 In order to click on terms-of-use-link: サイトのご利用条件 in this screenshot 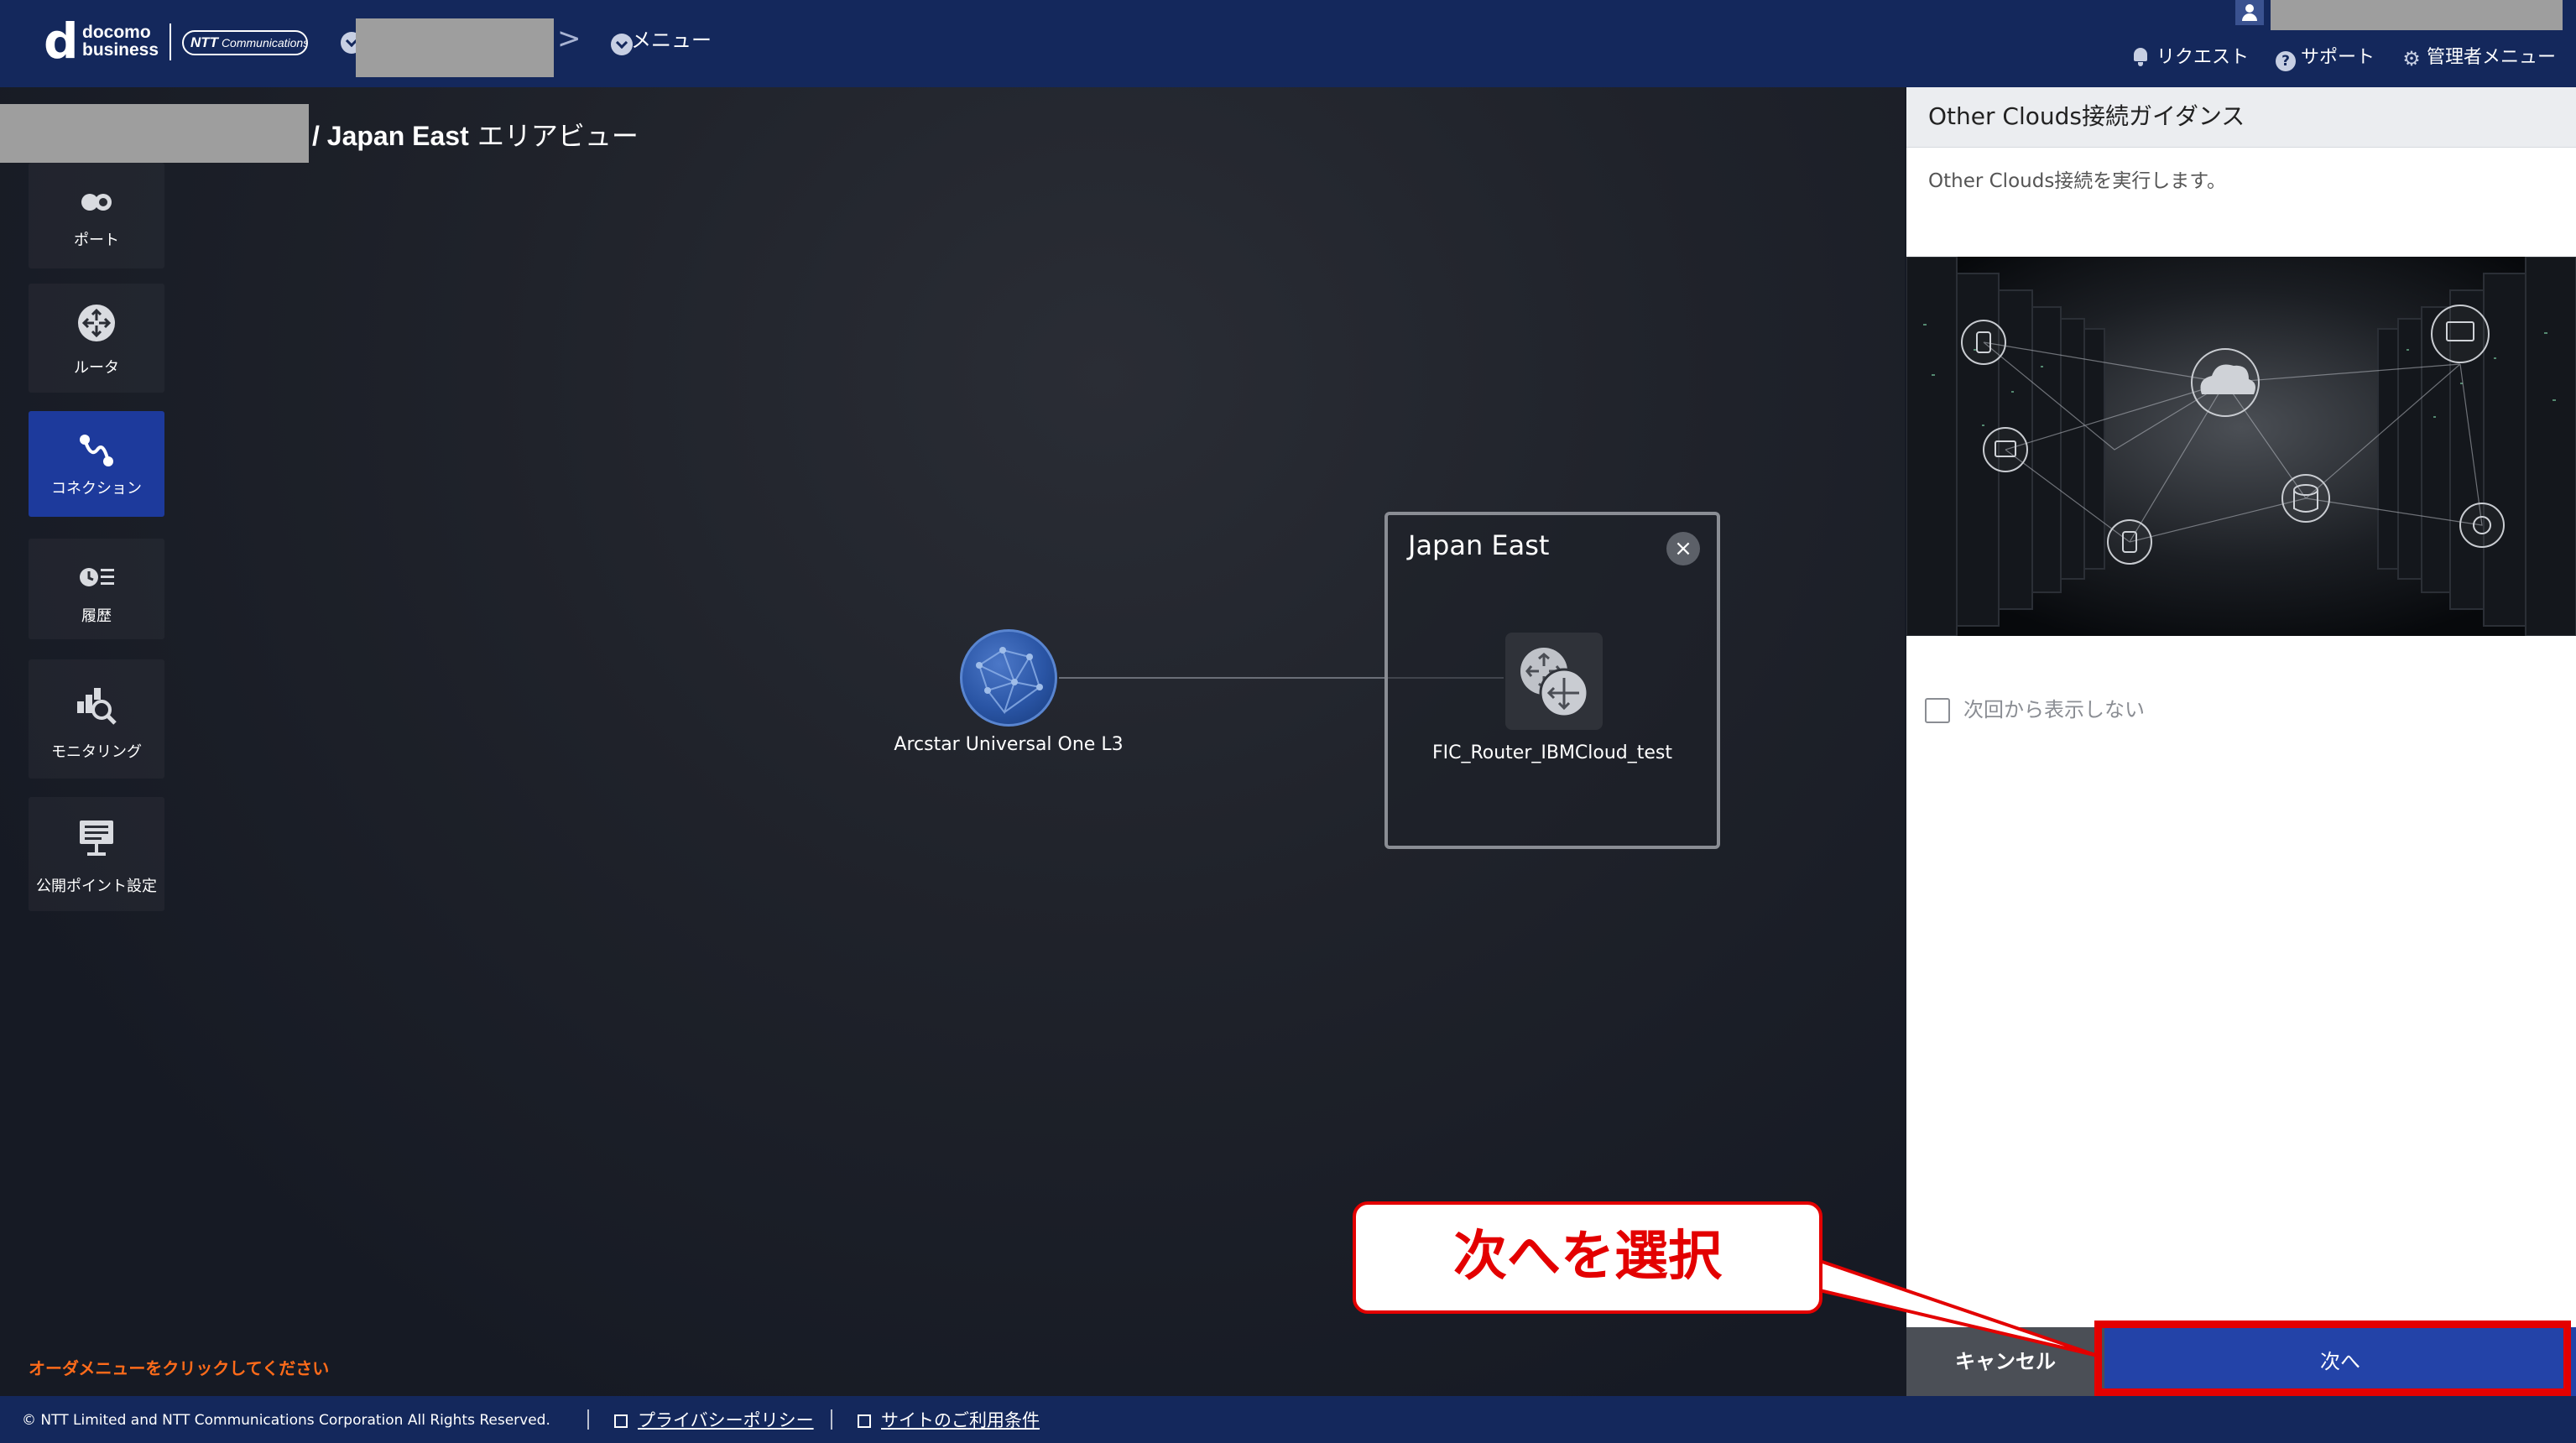, I will do `click(949, 1420)`.